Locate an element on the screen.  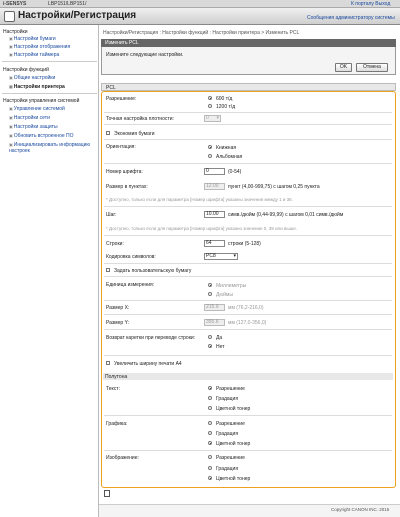
lines-input: 64 is located at coordinates (214, 243).